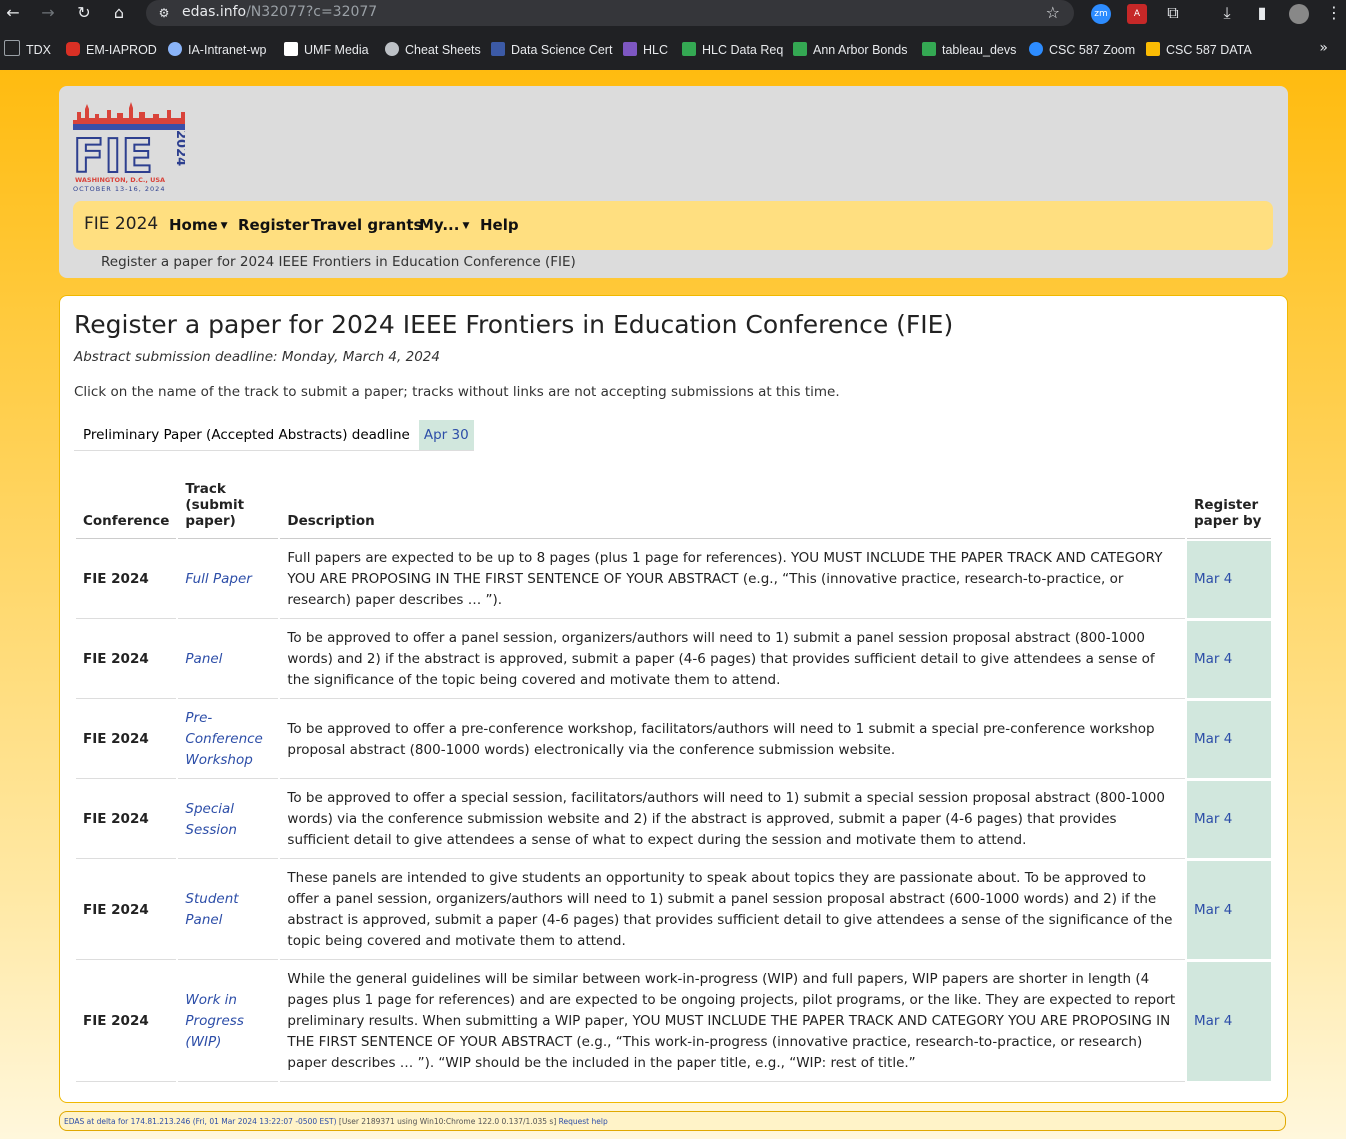 This screenshot has width=1346, height=1139. Describe the element at coordinates (326, 50) in the screenshot. I see `bookmark-item: UMF Media` at that location.